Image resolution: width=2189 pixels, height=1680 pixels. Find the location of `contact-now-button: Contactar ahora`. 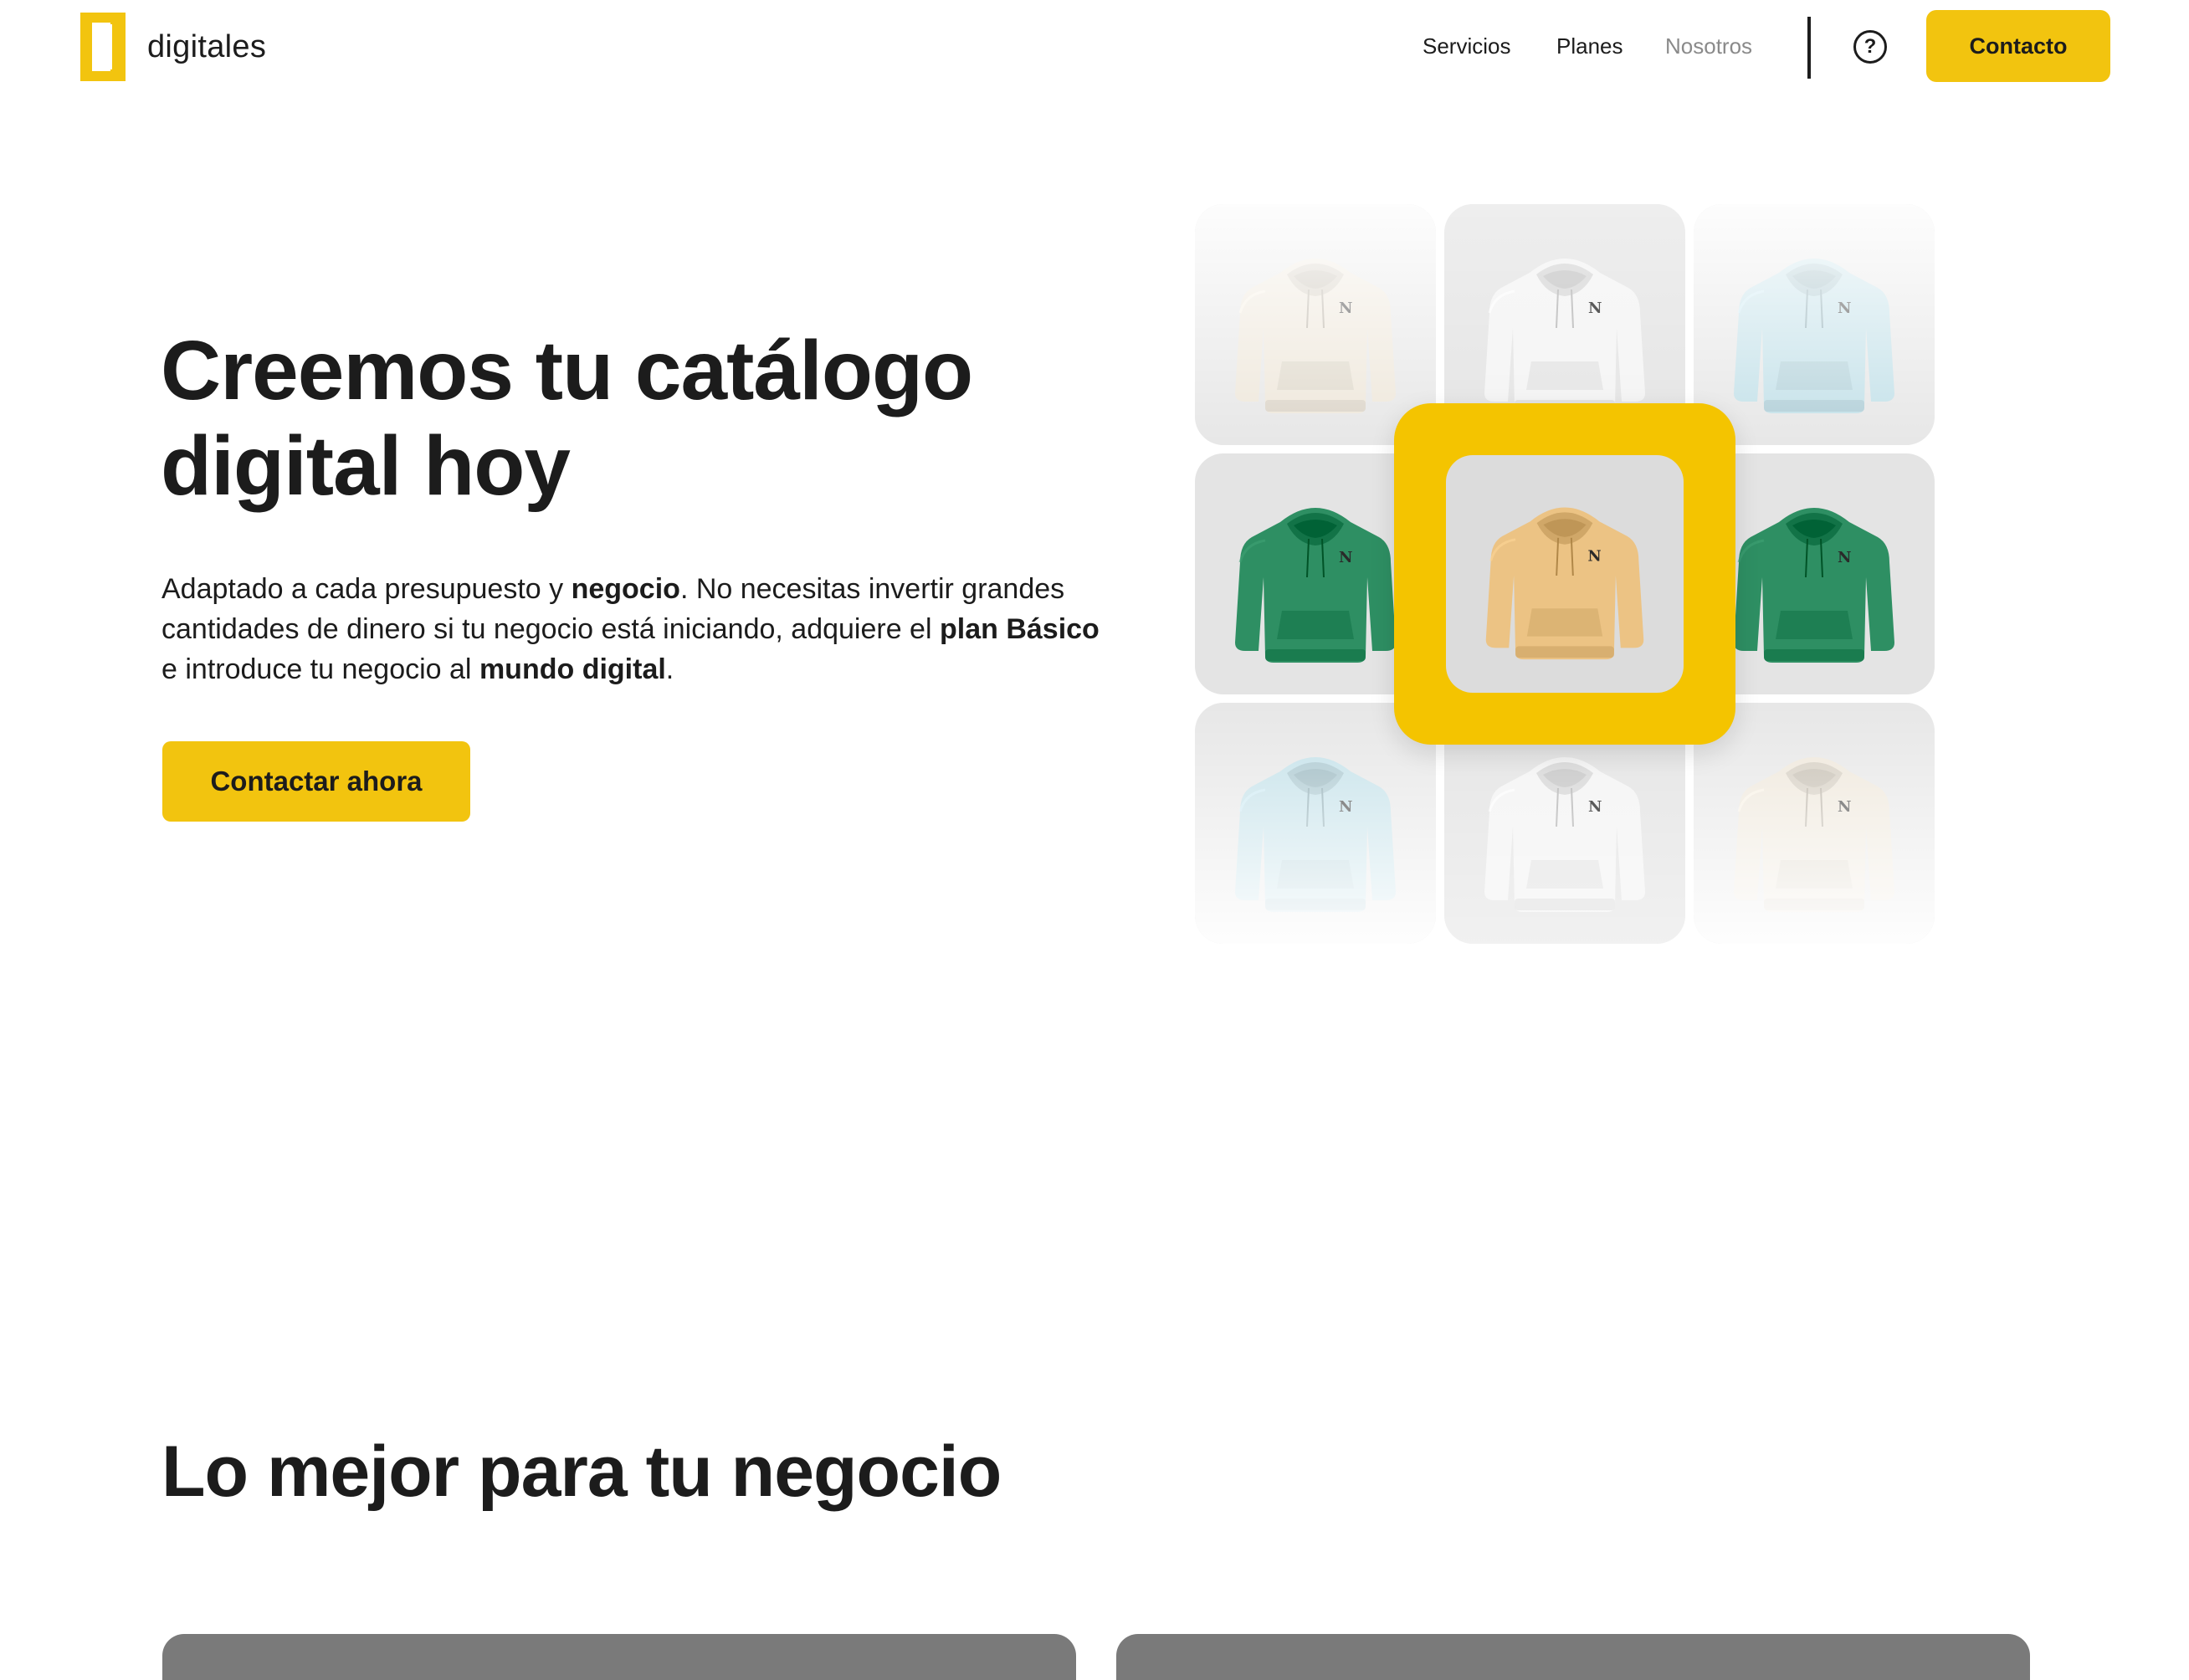

contact-now-button: Contactar ahora is located at coordinates (316, 781).